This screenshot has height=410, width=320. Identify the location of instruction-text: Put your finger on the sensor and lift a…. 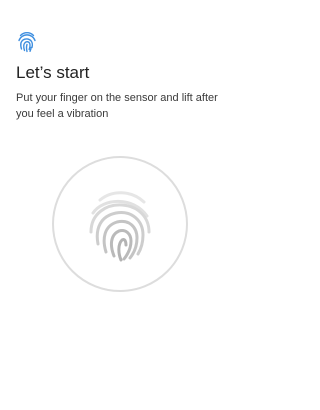
(117, 106).